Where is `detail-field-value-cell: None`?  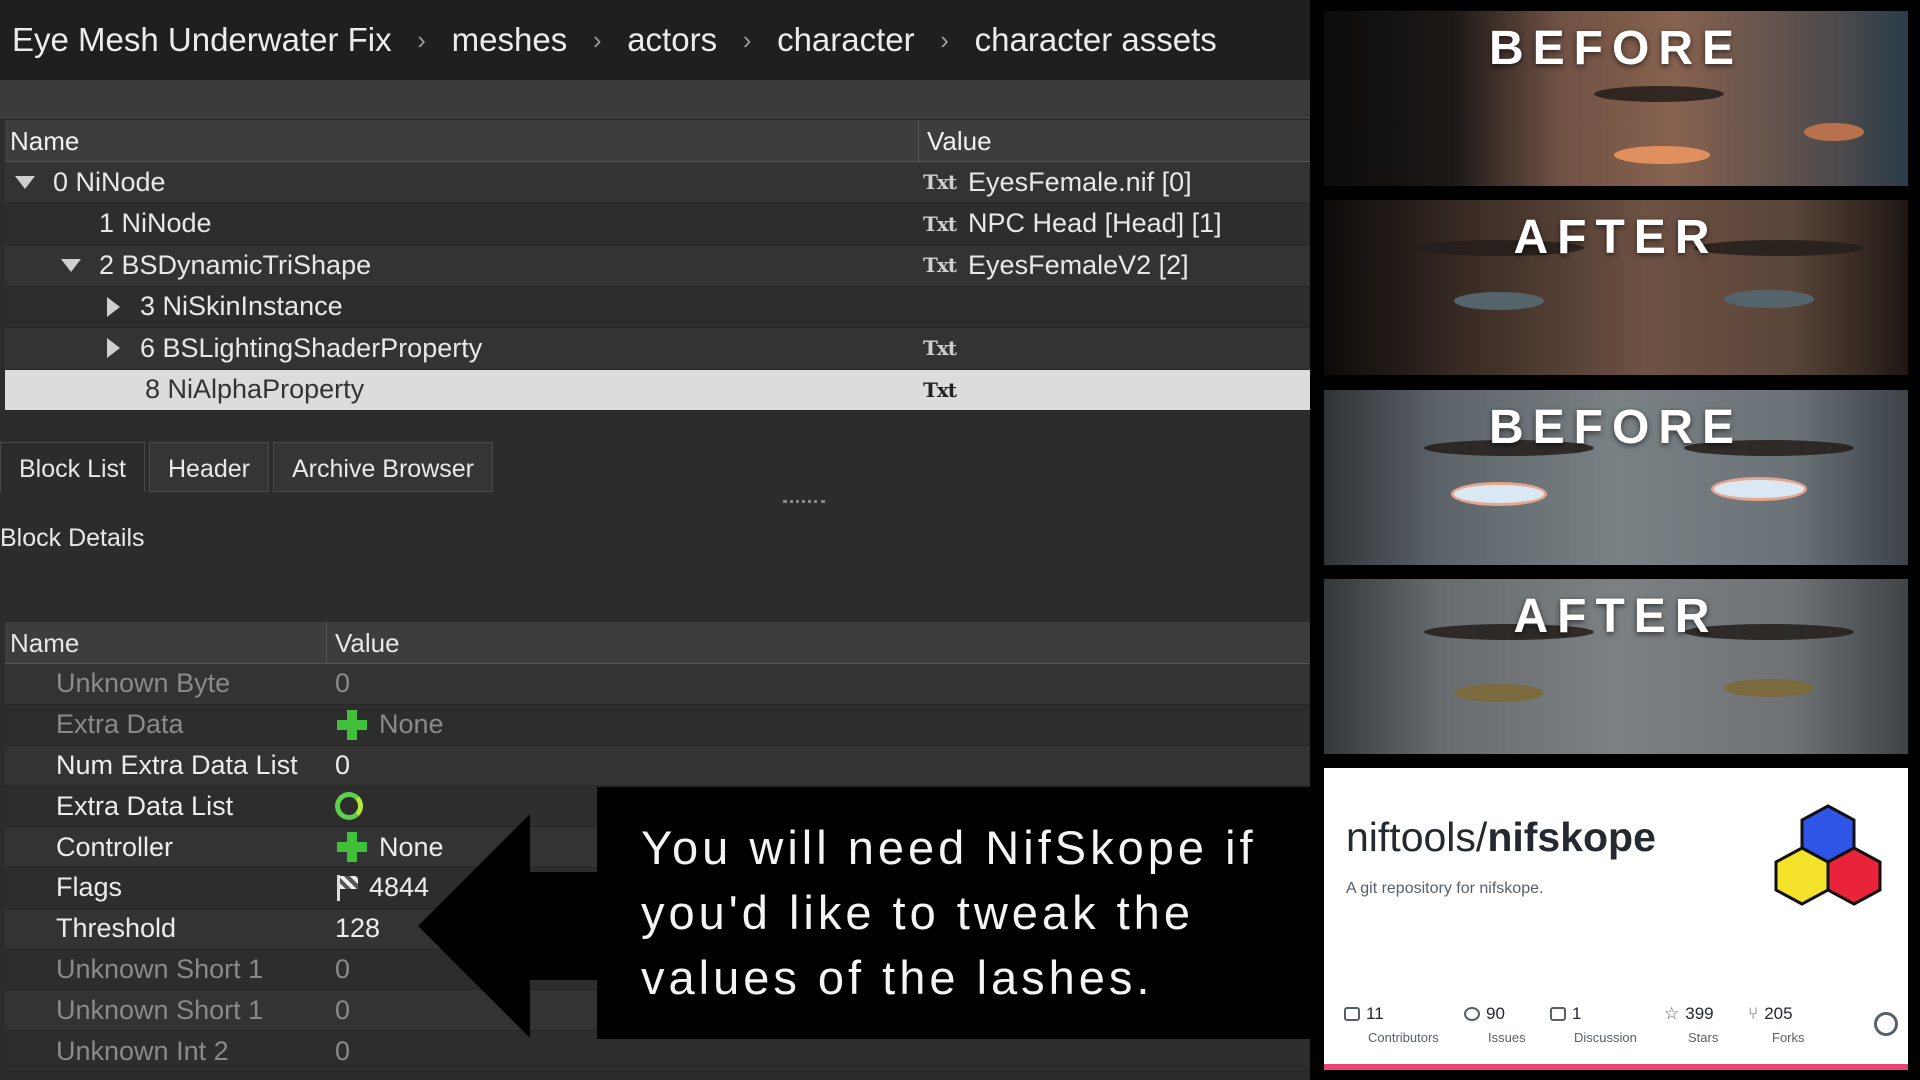 detail-field-value-cell: None is located at coordinates (818, 725).